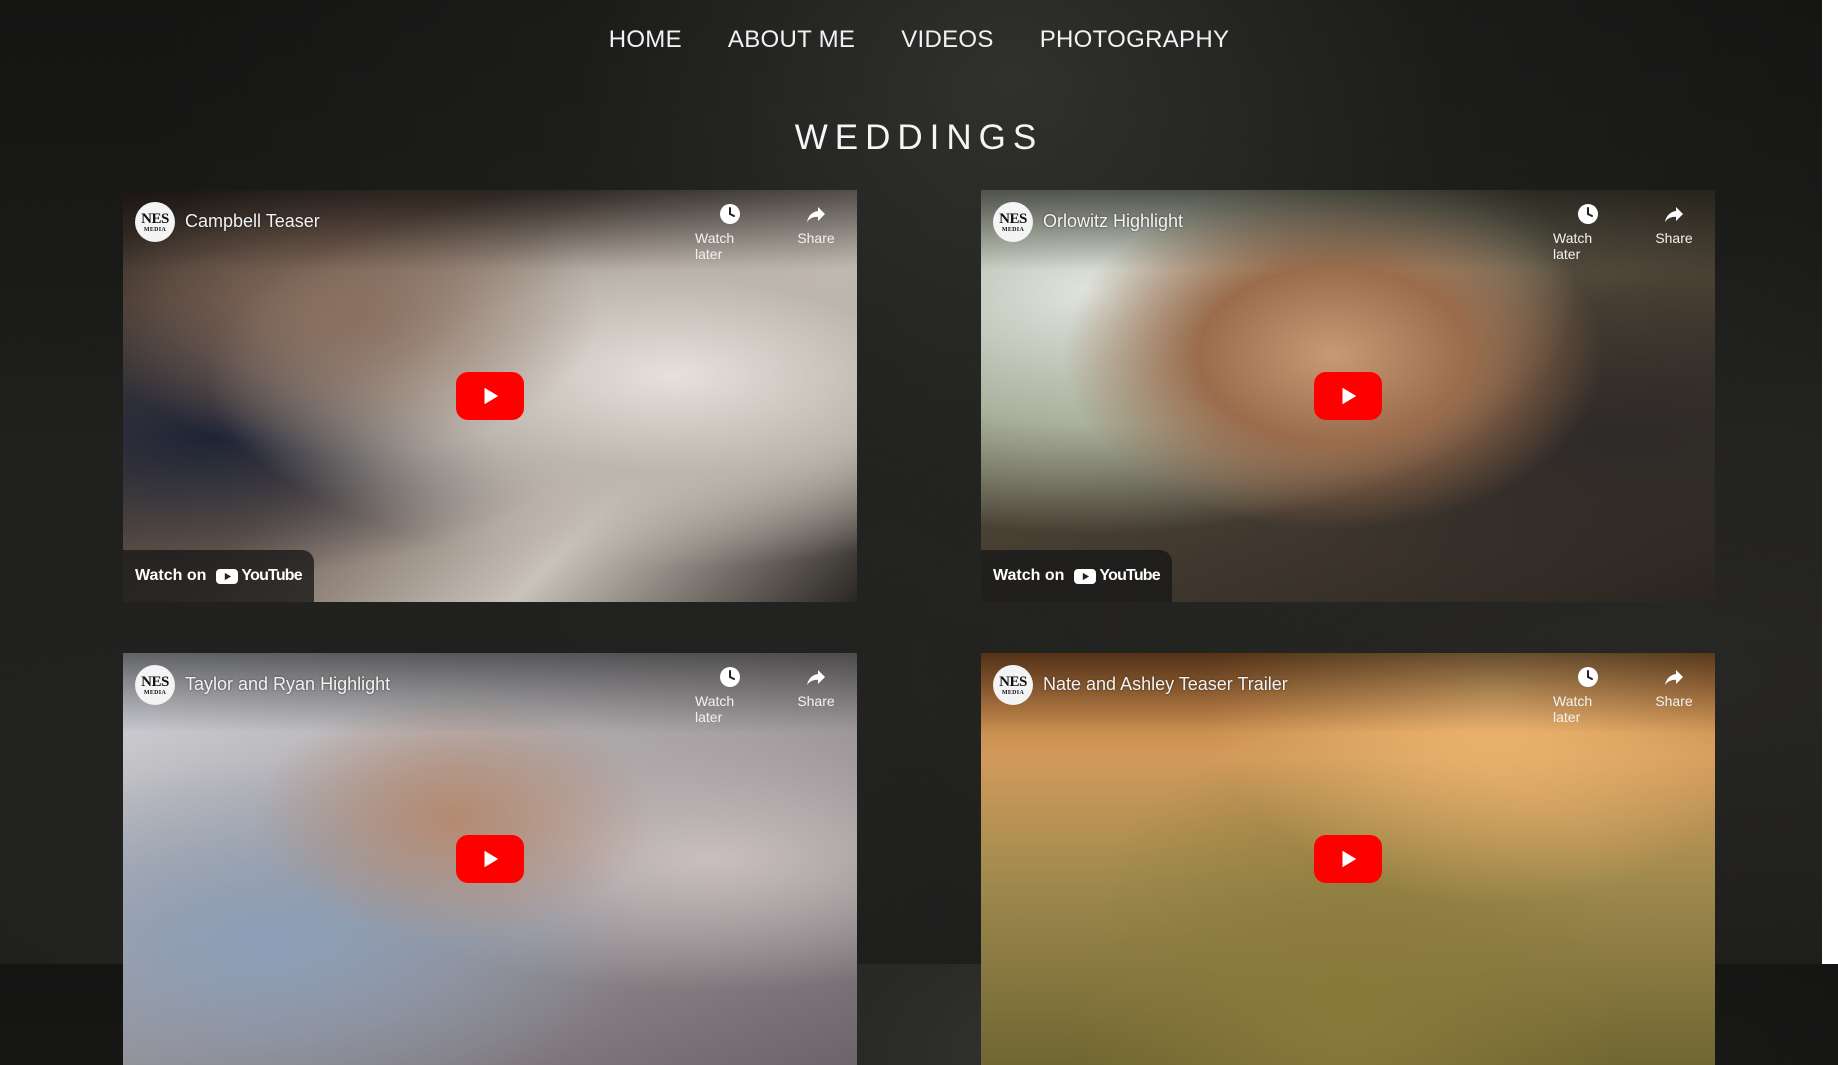 Image resolution: width=1838 pixels, height=1065 pixels. Describe the element at coordinates (919, 137) in the screenshot. I see `section-title: WEDDINGS` at that location.